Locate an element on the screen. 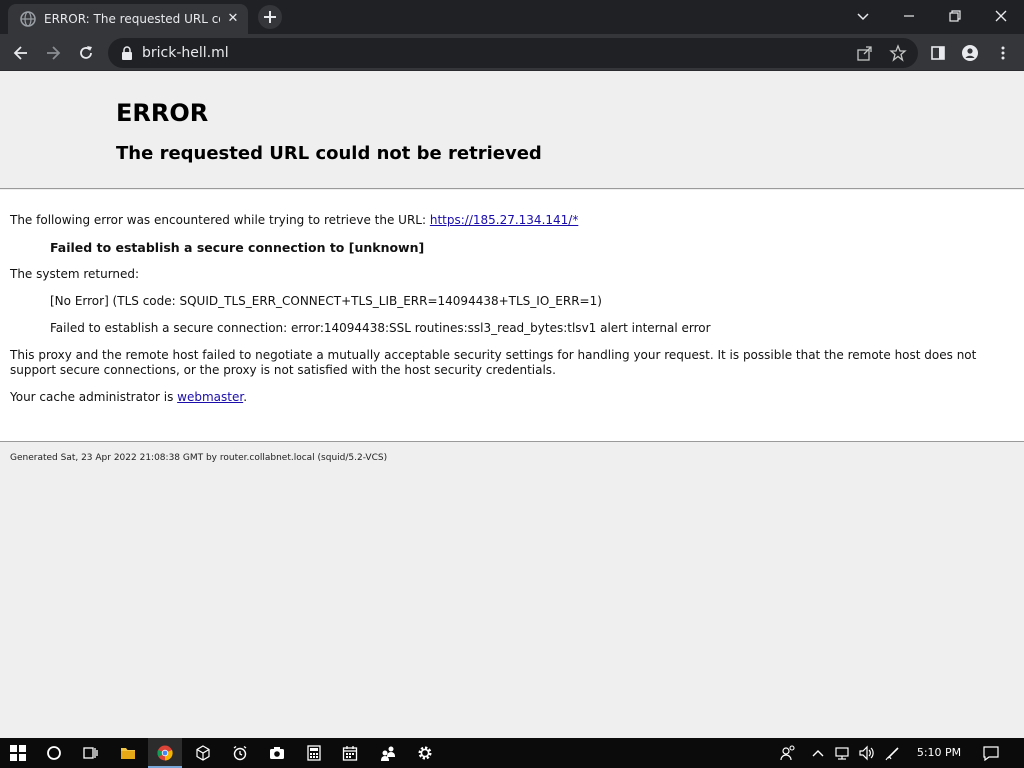  people-icon is located at coordinates (388, 753).